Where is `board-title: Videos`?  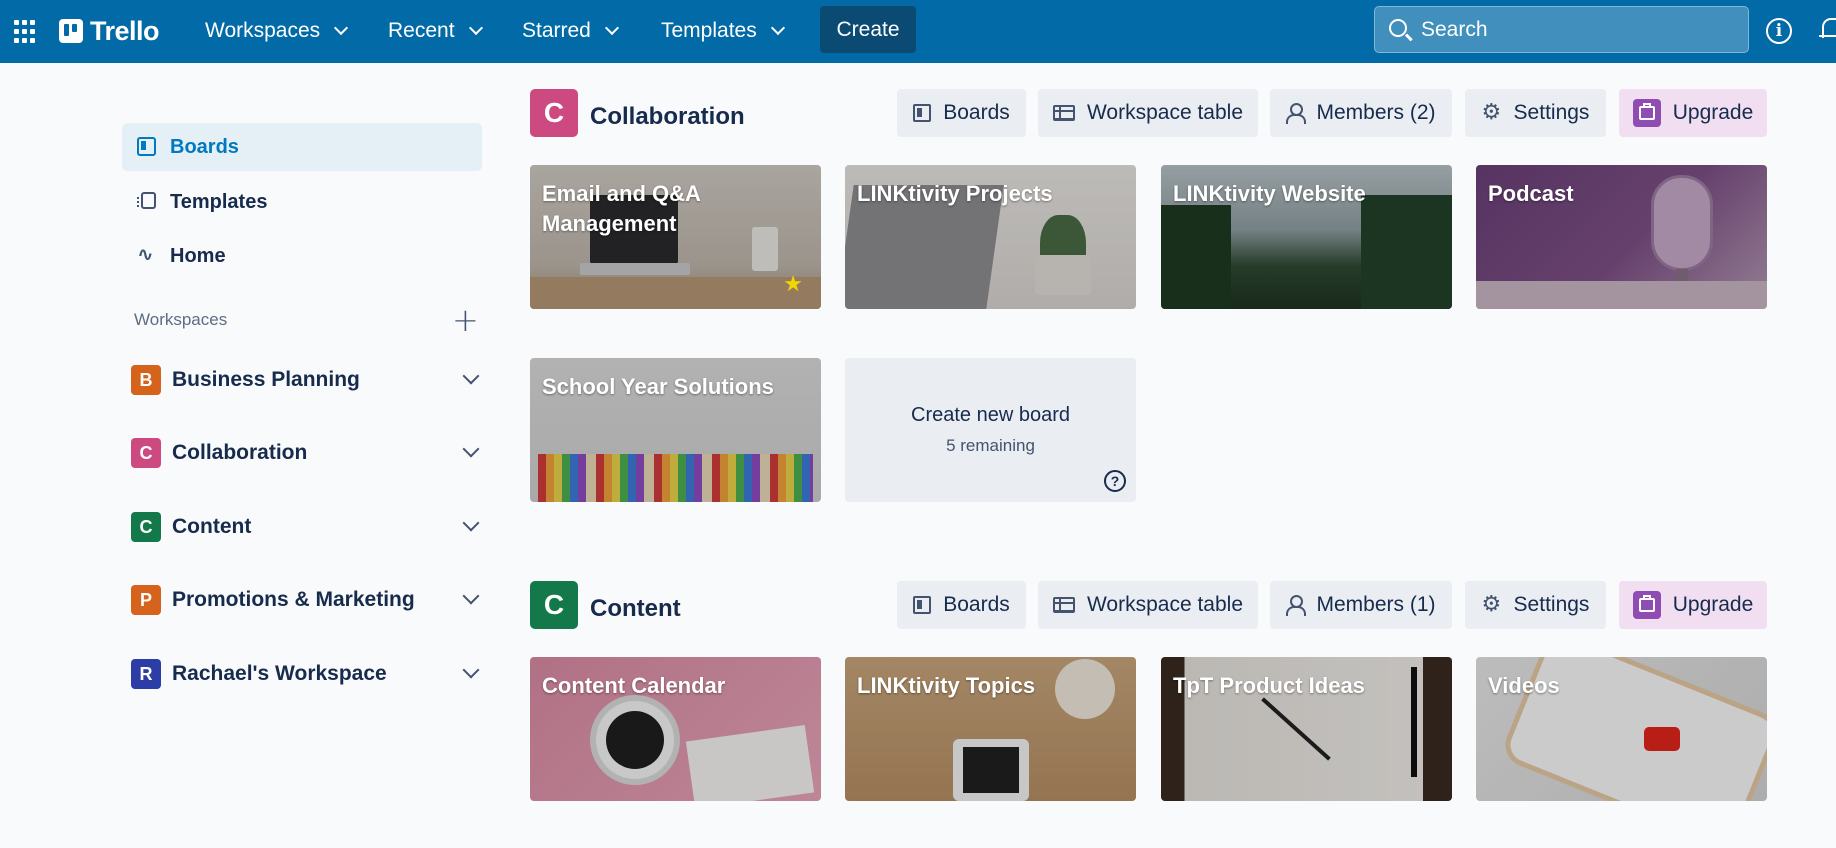 board-title: Videos is located at coordinates (1524, 685).